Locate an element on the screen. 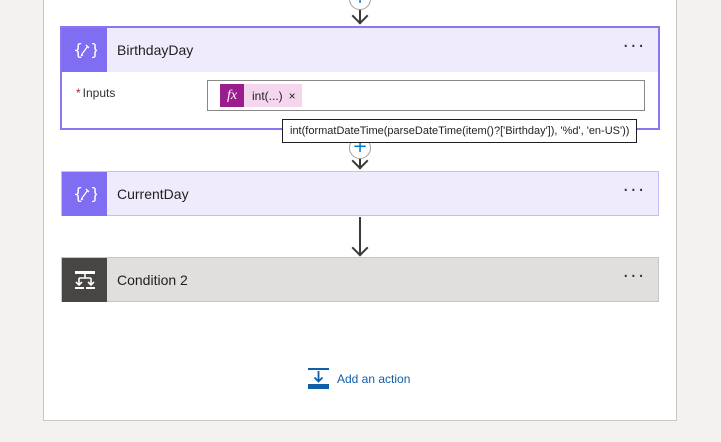 The width and height of the screenshot is (721, 442). card-title: BirthdayDay is located at coordinates (155, 50).